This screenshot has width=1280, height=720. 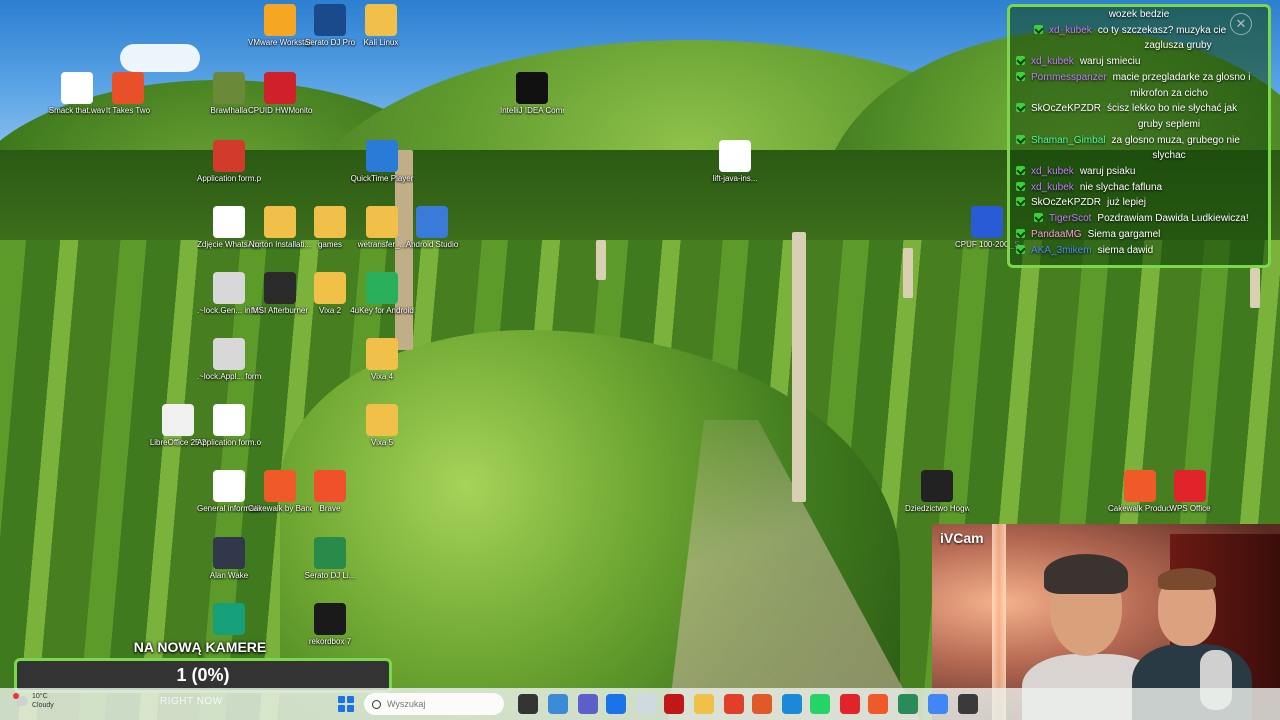 I want to click on chat-username: Shaman_Gimbal, so click(x=1068, y=140).